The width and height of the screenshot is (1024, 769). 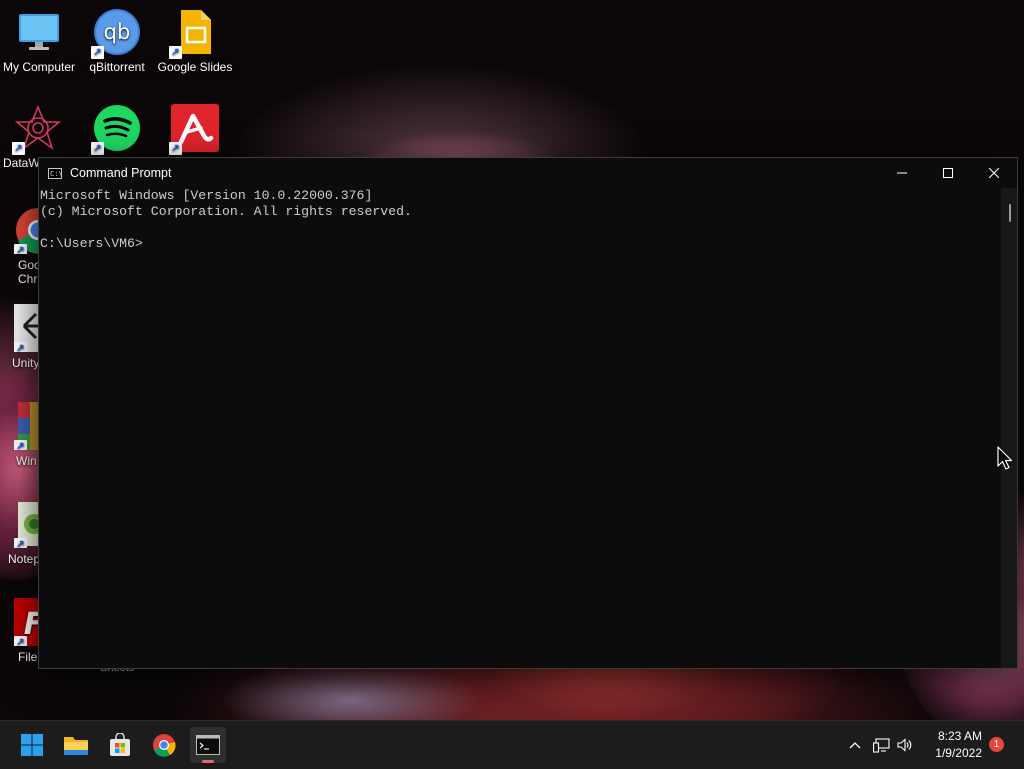 I want to click on taskbar-file-explorer, so click(x=76, y=745).